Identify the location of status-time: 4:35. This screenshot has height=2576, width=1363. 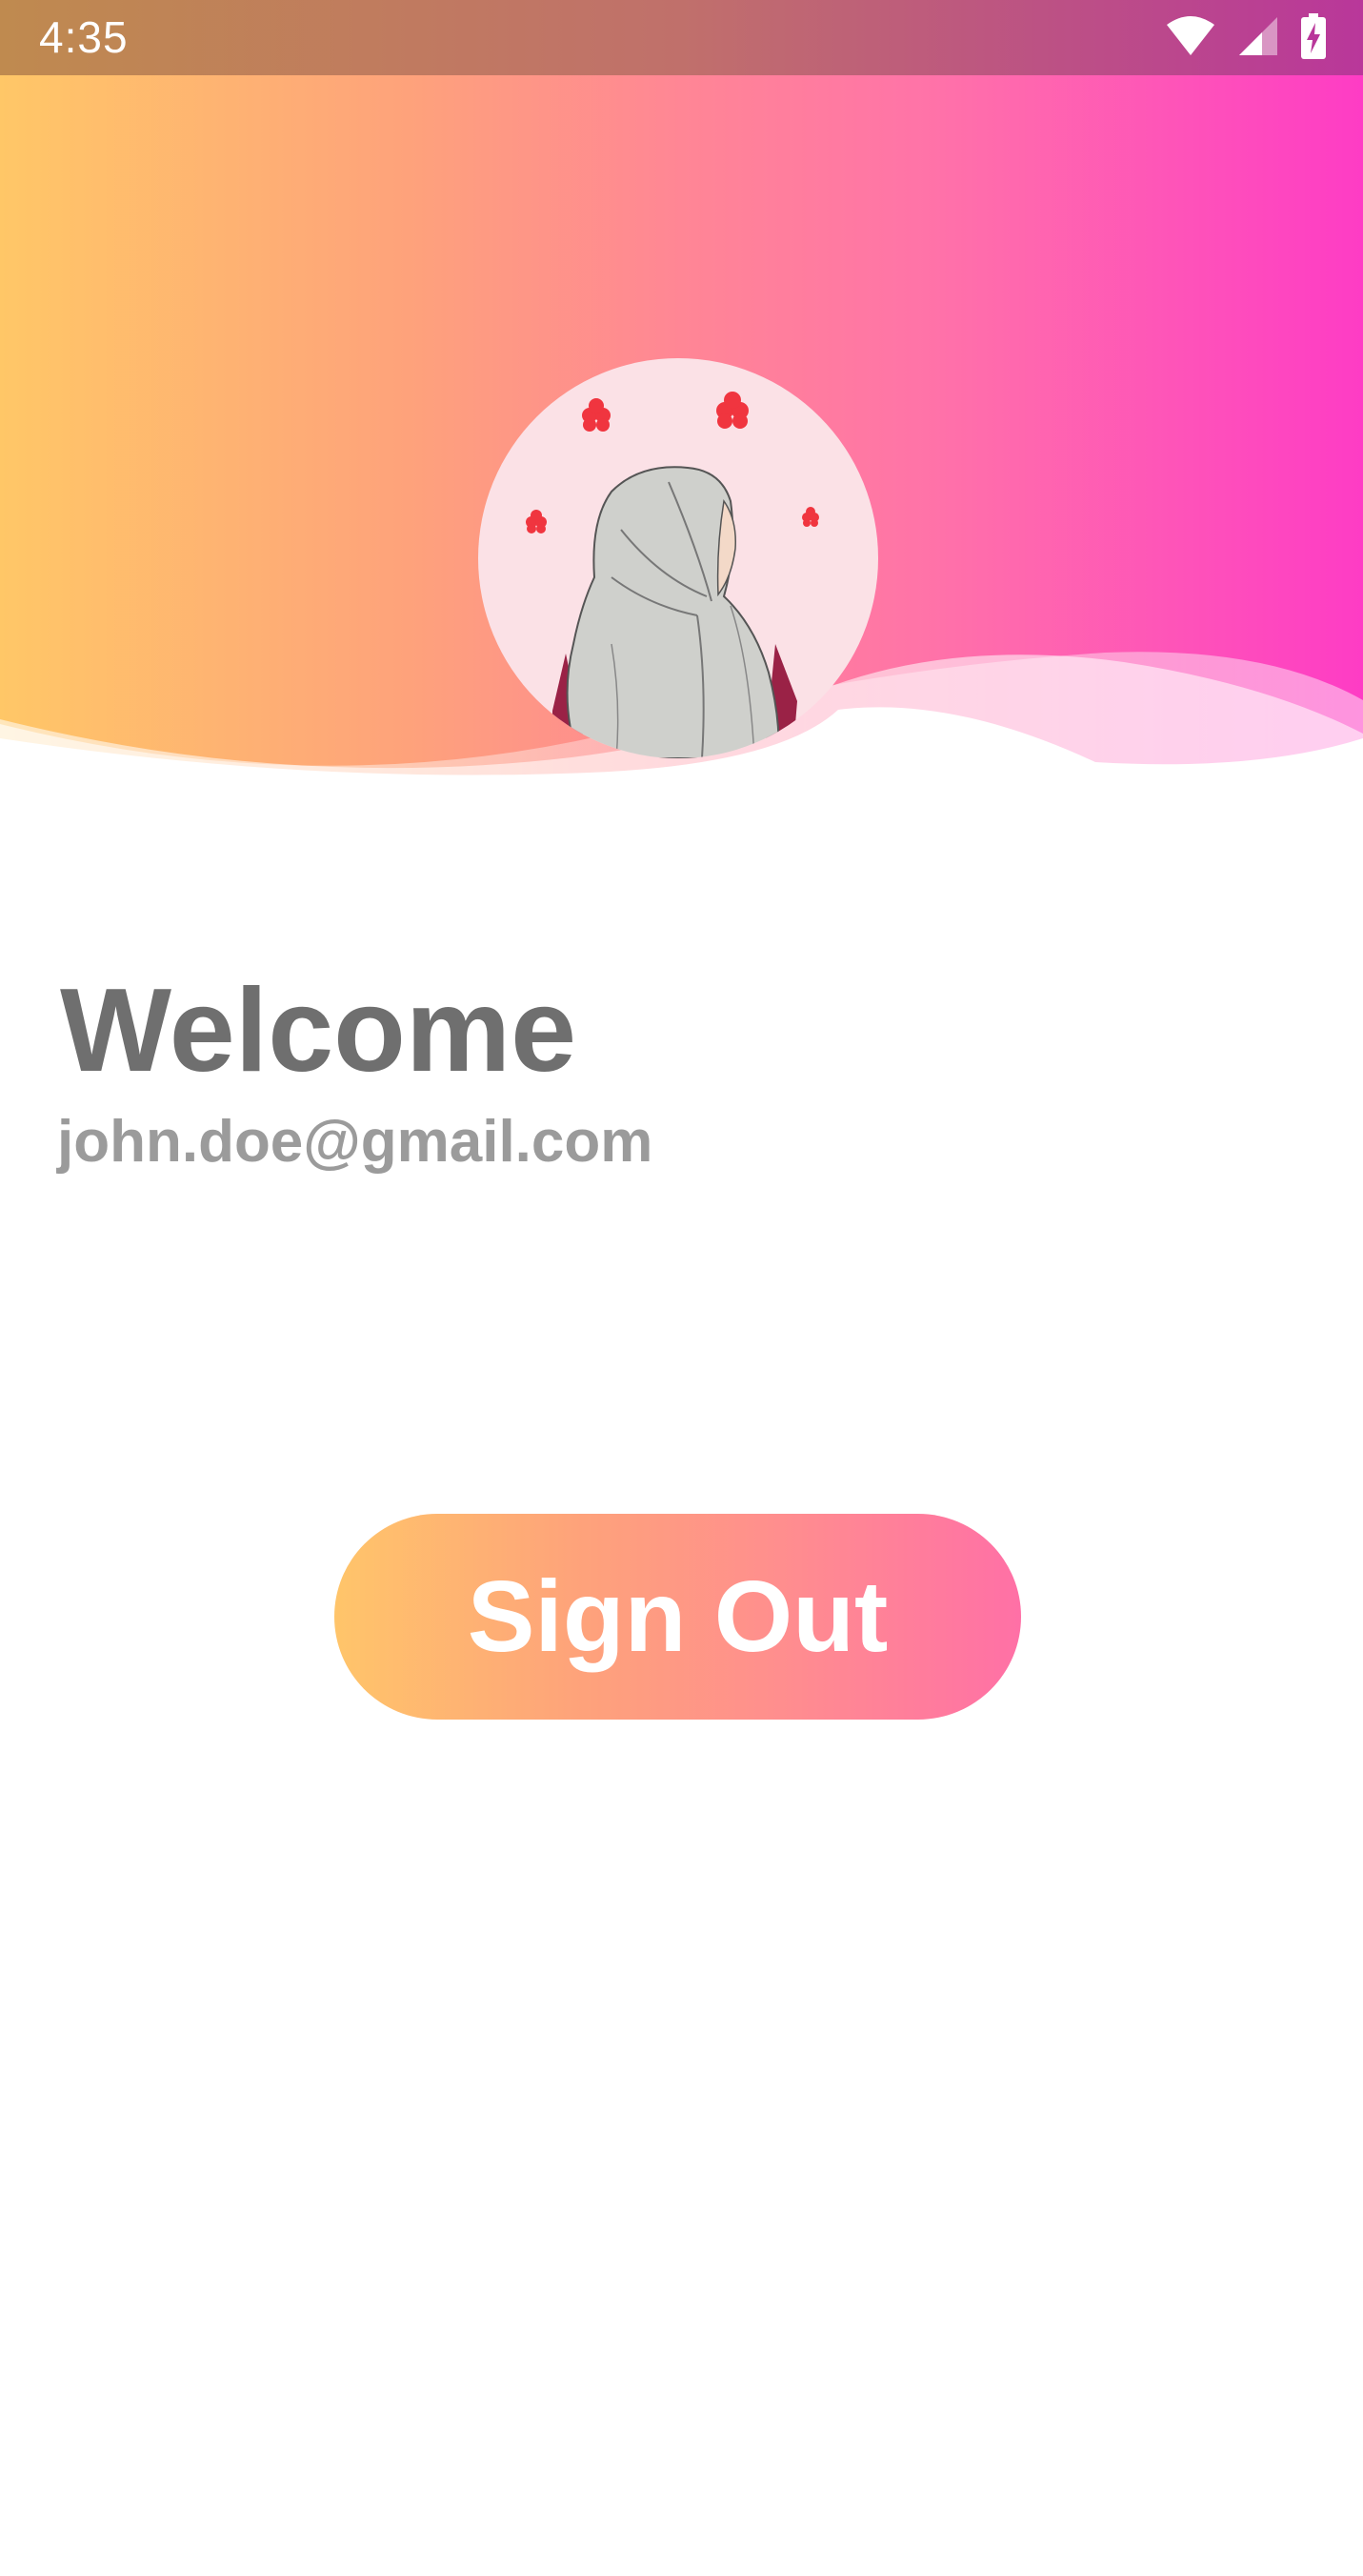
(84, 37).